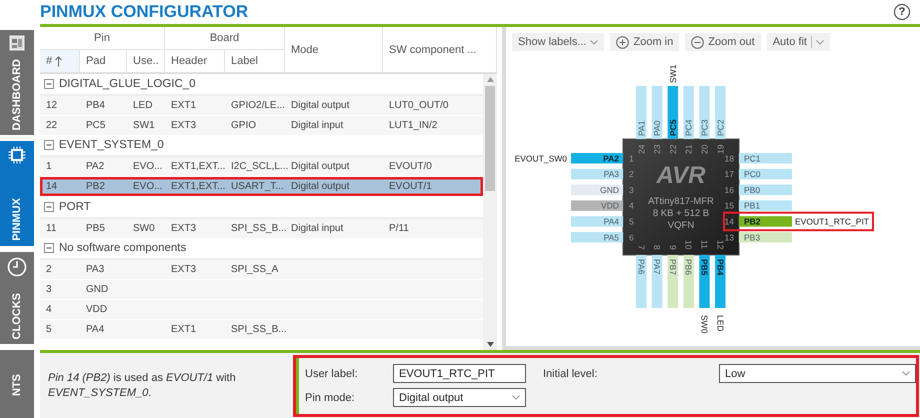 The height and width of the screenshot is (418, 920). Describe the element at coordinates (60, 61) in the screenshot. I see `column-header: #` at that location.